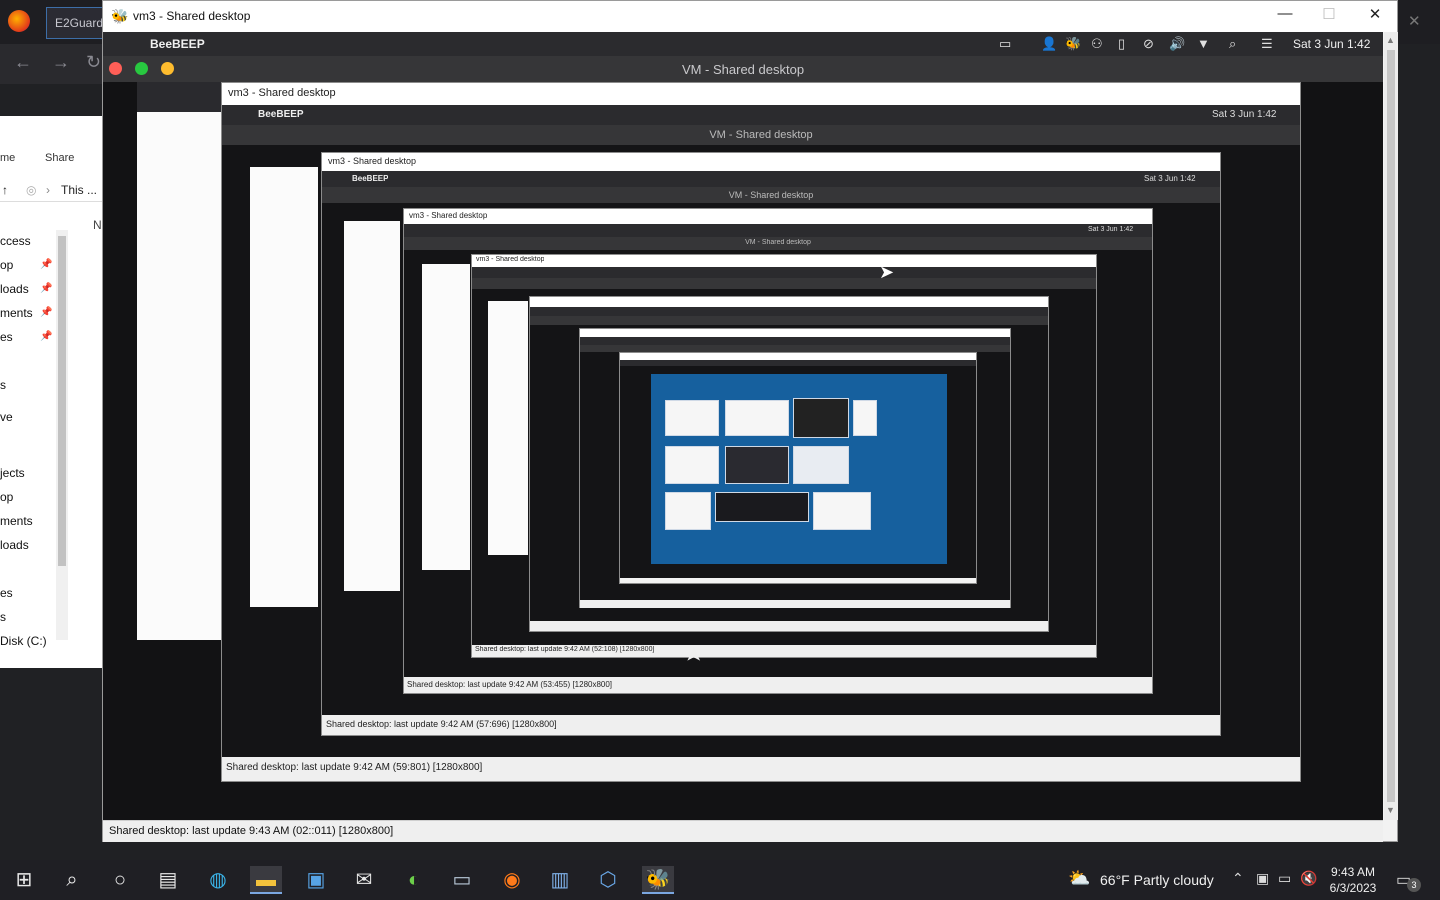  What do you see at coordinates (62, 435) in the screenshot?
I see `explorer-scrollbar` at bounding box center [62, 435].